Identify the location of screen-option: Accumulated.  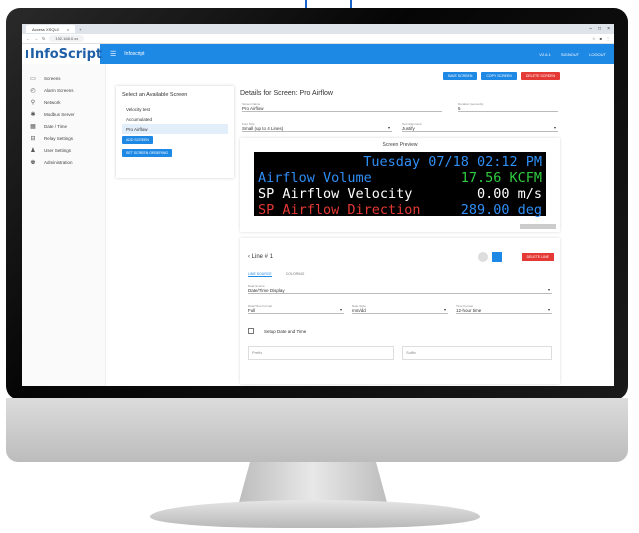
(175, 119).